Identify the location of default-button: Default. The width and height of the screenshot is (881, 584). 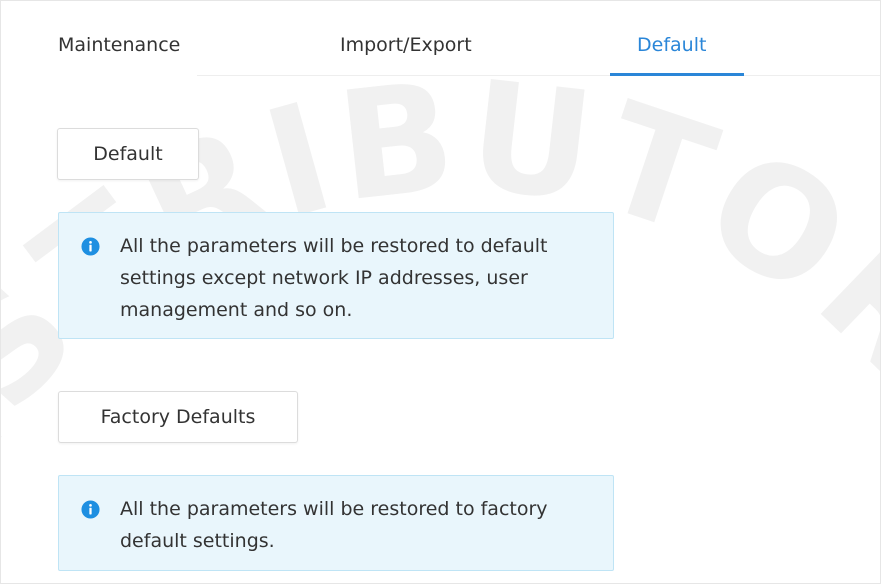
(128, 154).